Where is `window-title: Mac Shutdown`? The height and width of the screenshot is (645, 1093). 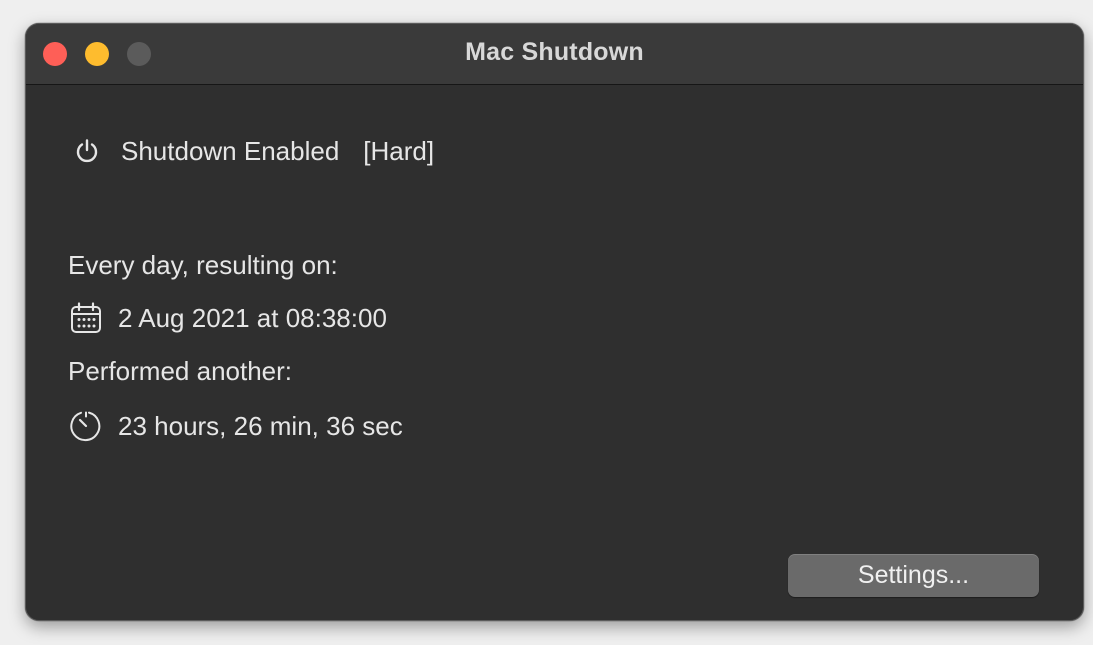 window-title: Mac Shutdown is located at coordinates (554, 52).